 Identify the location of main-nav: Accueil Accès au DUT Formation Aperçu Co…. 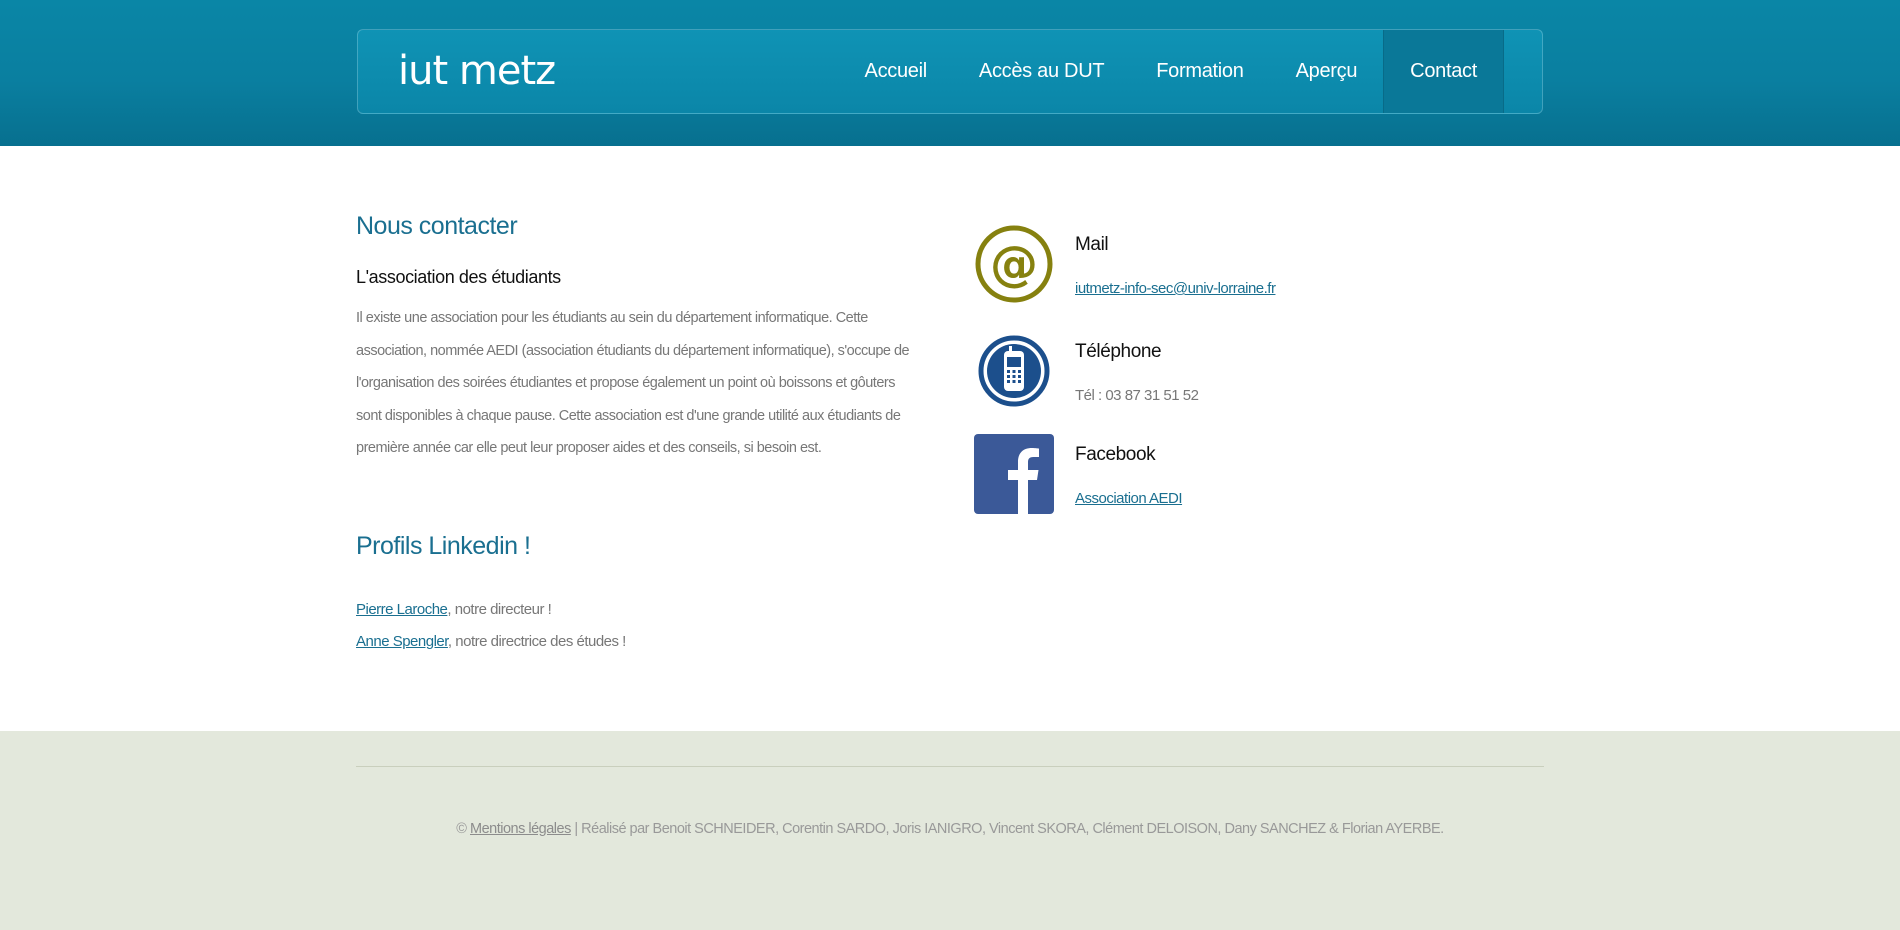
(1171, 71).